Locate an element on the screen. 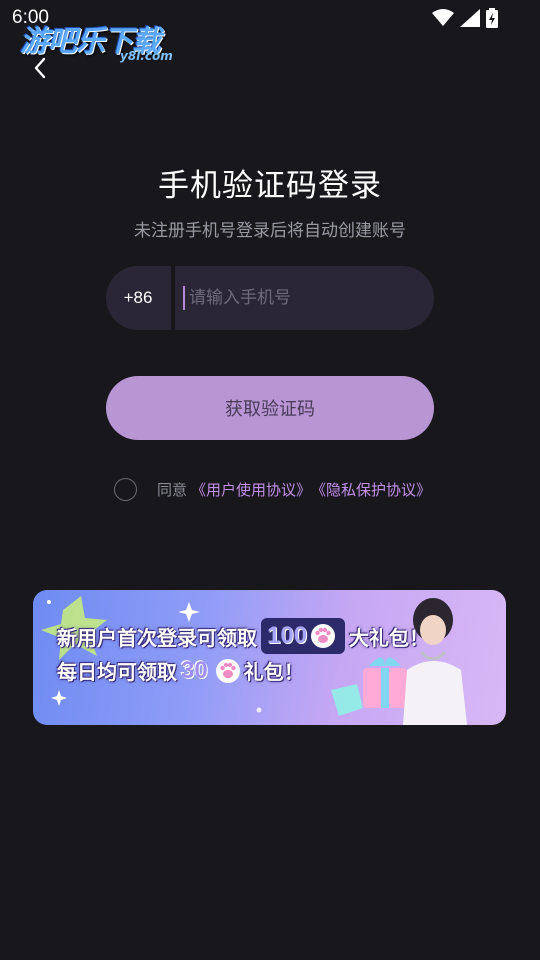 The width and height of the screenshot is (540, 960). text-caret is located at coordinates (184, 298).